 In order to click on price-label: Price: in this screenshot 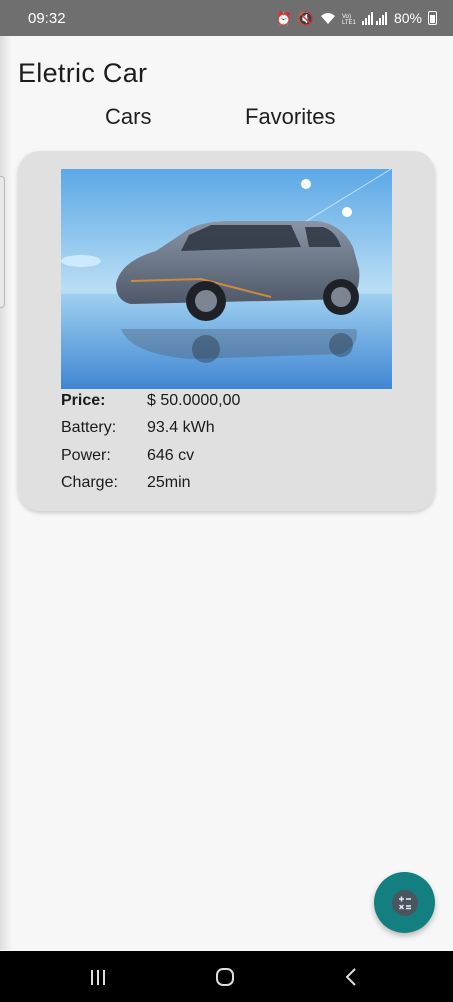, I will do `click(83, 400)`.